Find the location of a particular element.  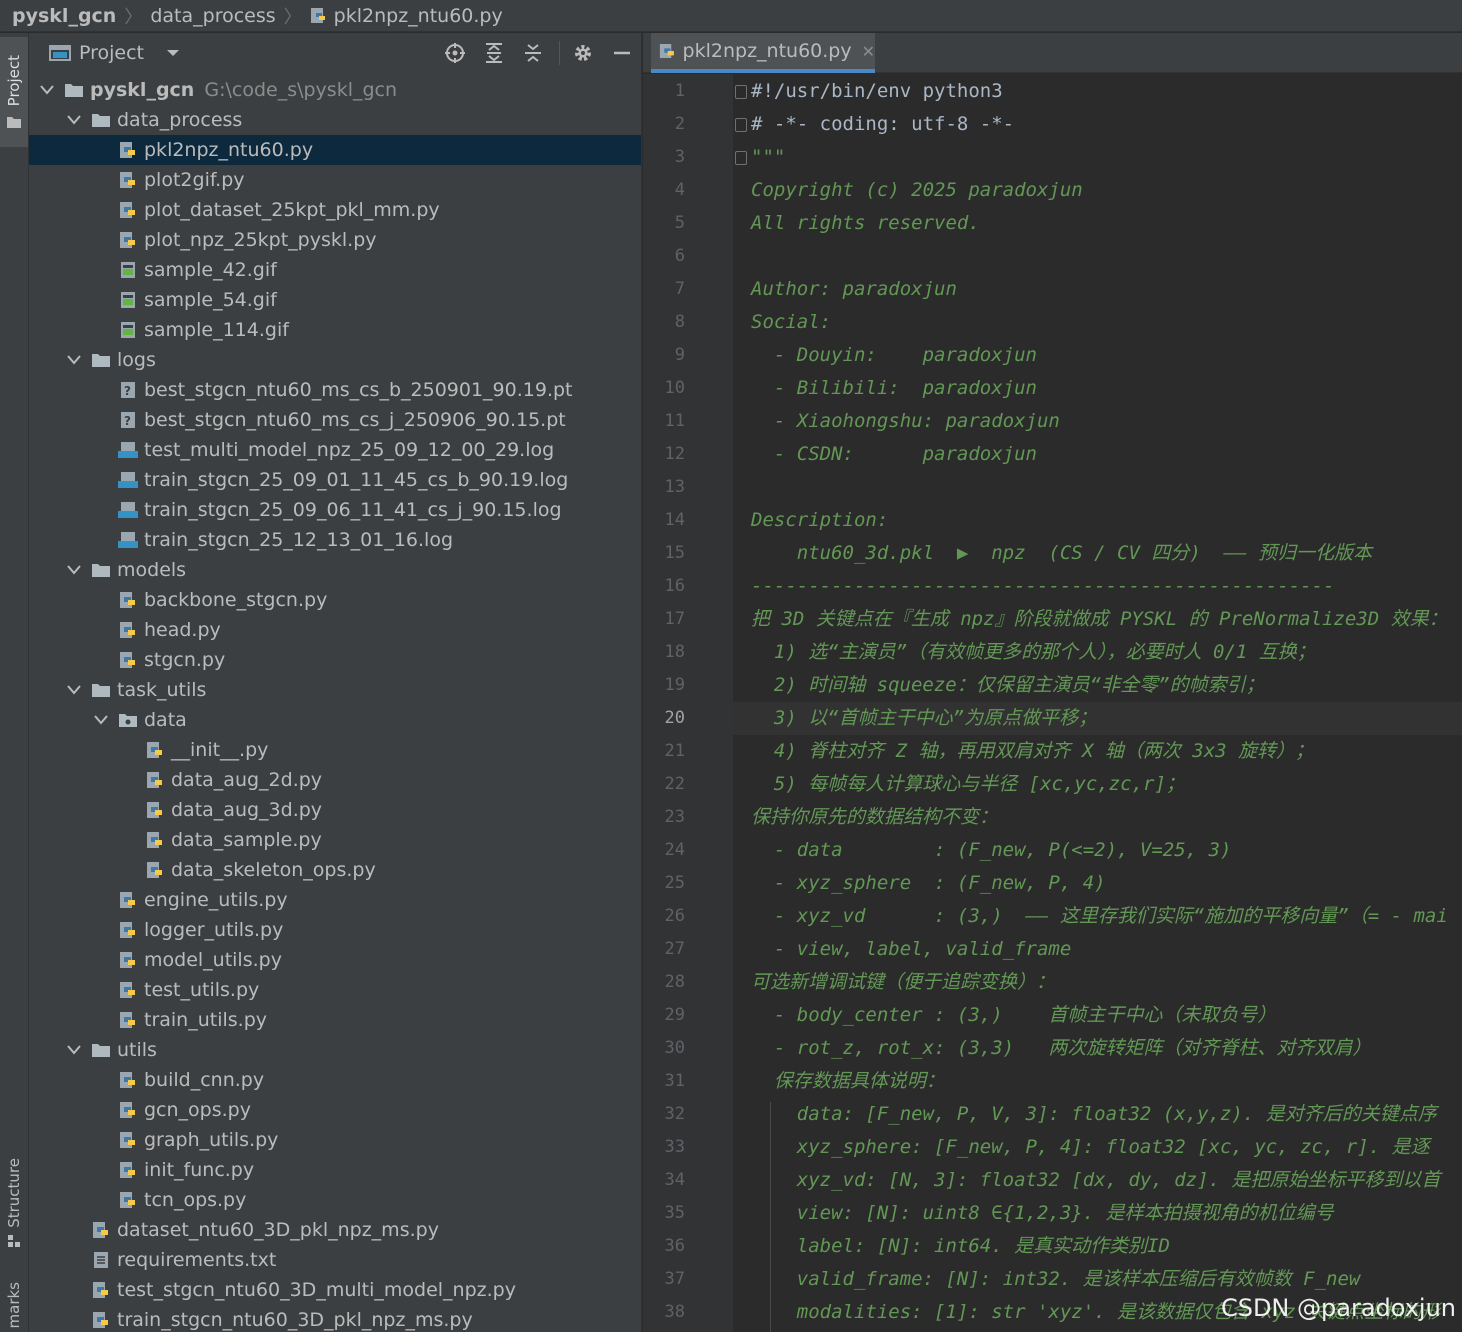

project-tool-tab: Project is located at coordinates (14, 92).